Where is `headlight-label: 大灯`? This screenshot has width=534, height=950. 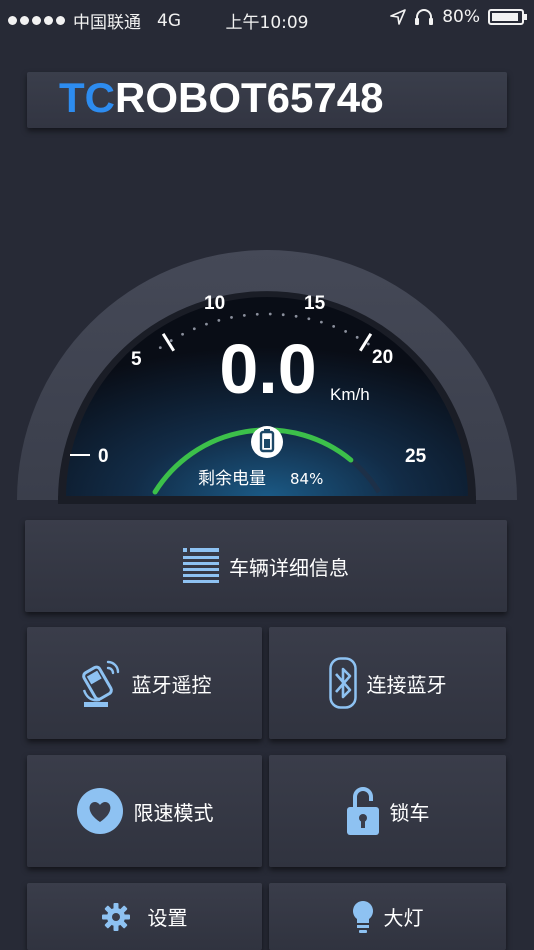
headlight-label: 大灯 is located at coordinates (403, 918).